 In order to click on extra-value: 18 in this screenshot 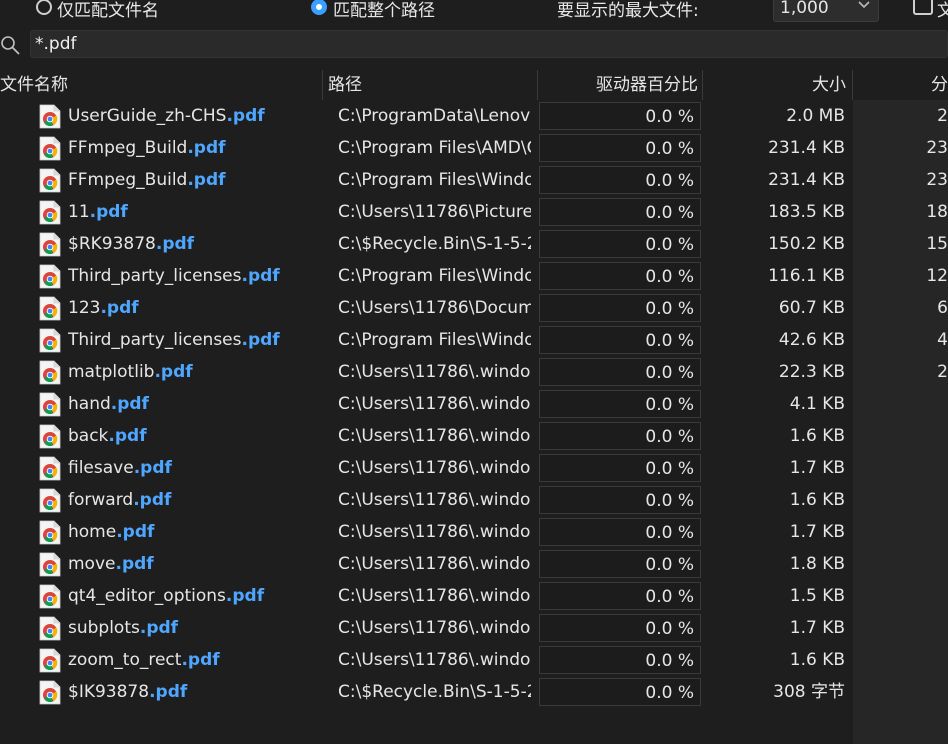, I will do `click(937, 212)`.